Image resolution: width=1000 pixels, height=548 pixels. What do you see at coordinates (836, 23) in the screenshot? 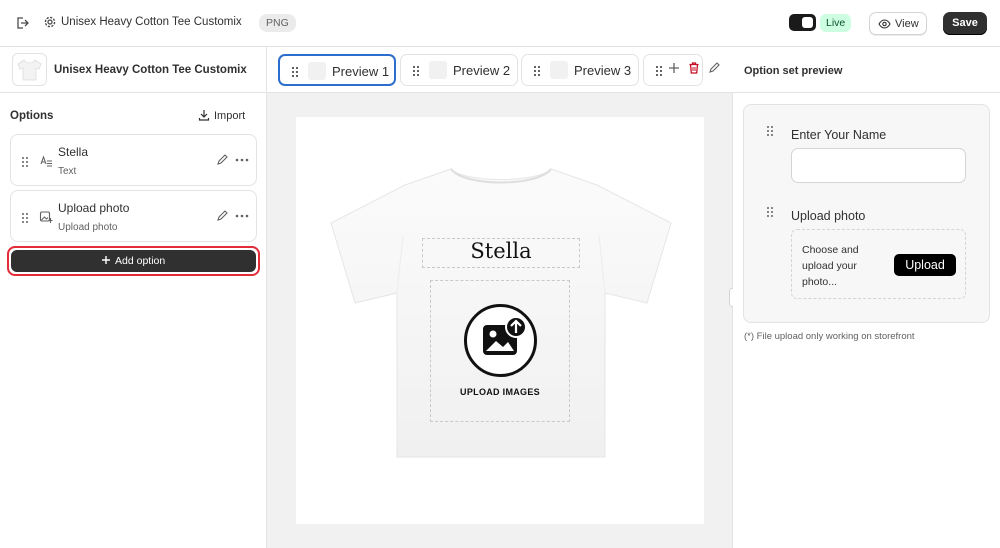
I see `live-badge: Live` at bounding box center [836, 23].